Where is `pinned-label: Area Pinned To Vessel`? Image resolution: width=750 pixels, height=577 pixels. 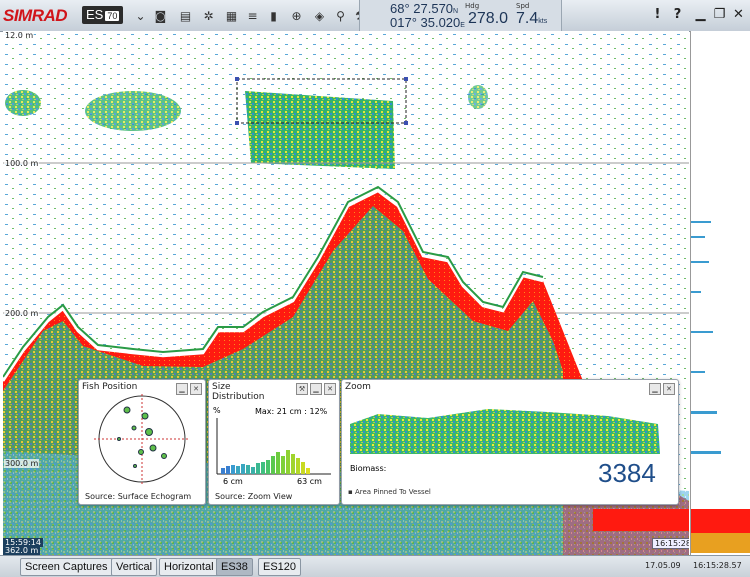
pinned-label: Area Pinned To Vessel is located at coordinates (392, 492).